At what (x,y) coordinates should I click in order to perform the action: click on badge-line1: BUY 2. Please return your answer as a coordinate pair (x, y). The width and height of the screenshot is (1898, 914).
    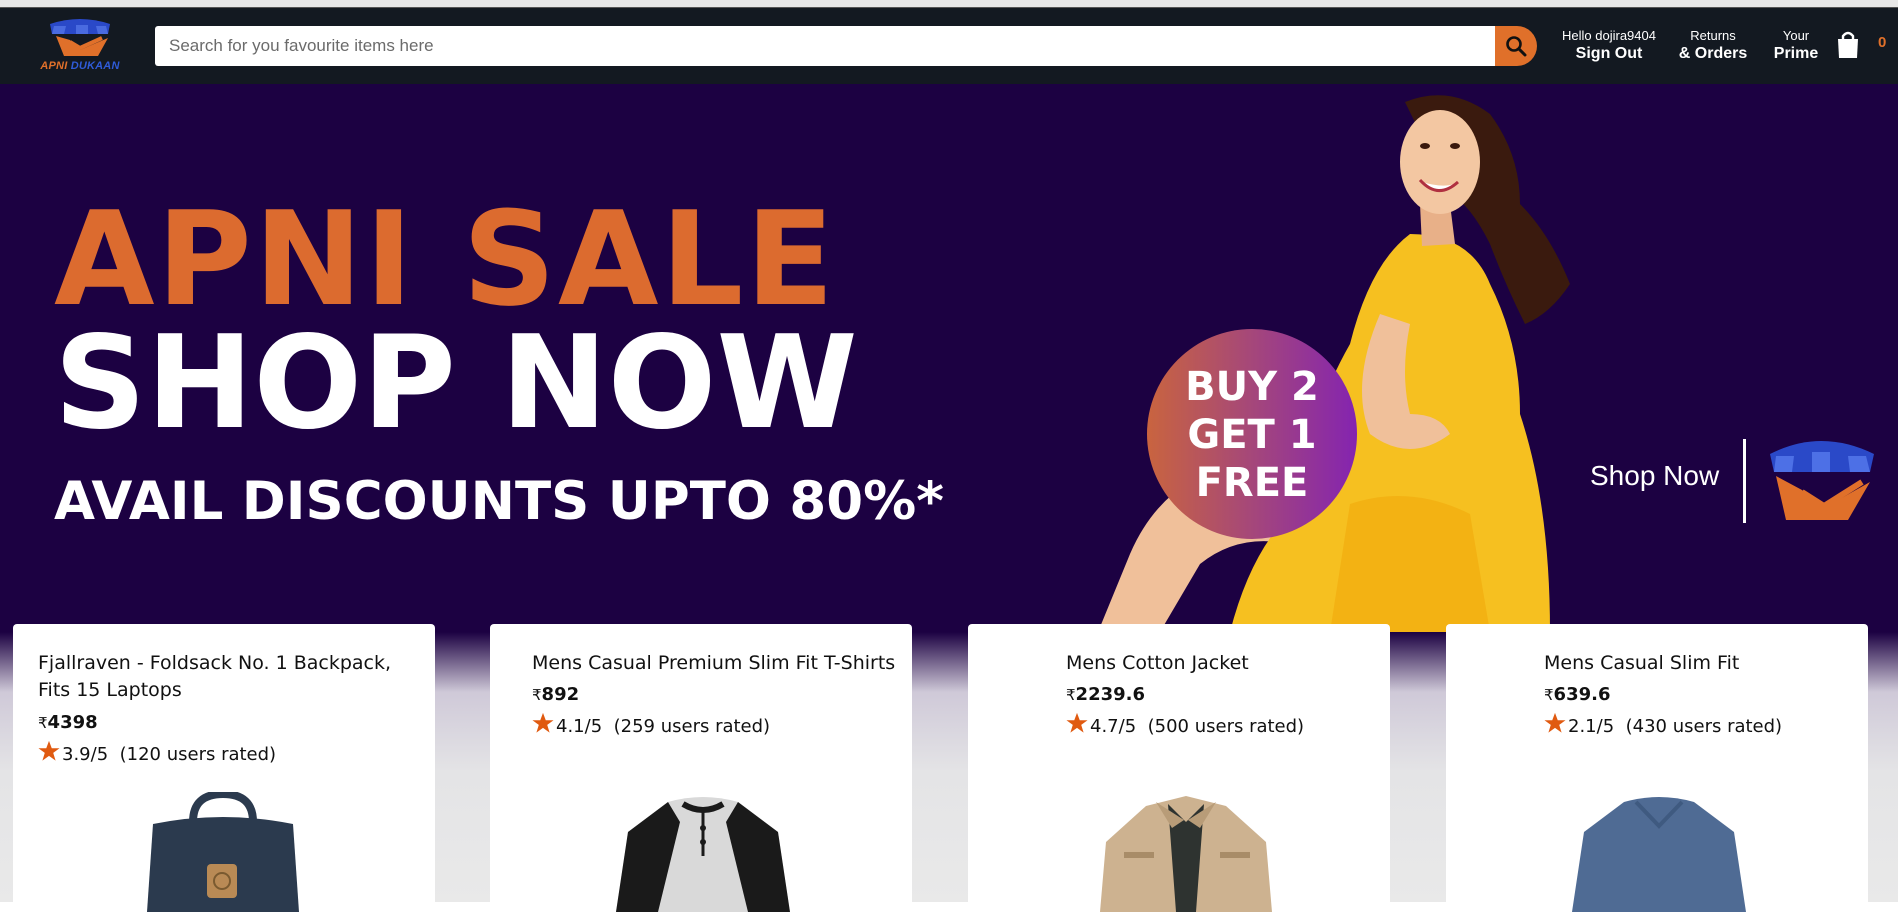
    Looking at the image, I should click on (1252, 387).